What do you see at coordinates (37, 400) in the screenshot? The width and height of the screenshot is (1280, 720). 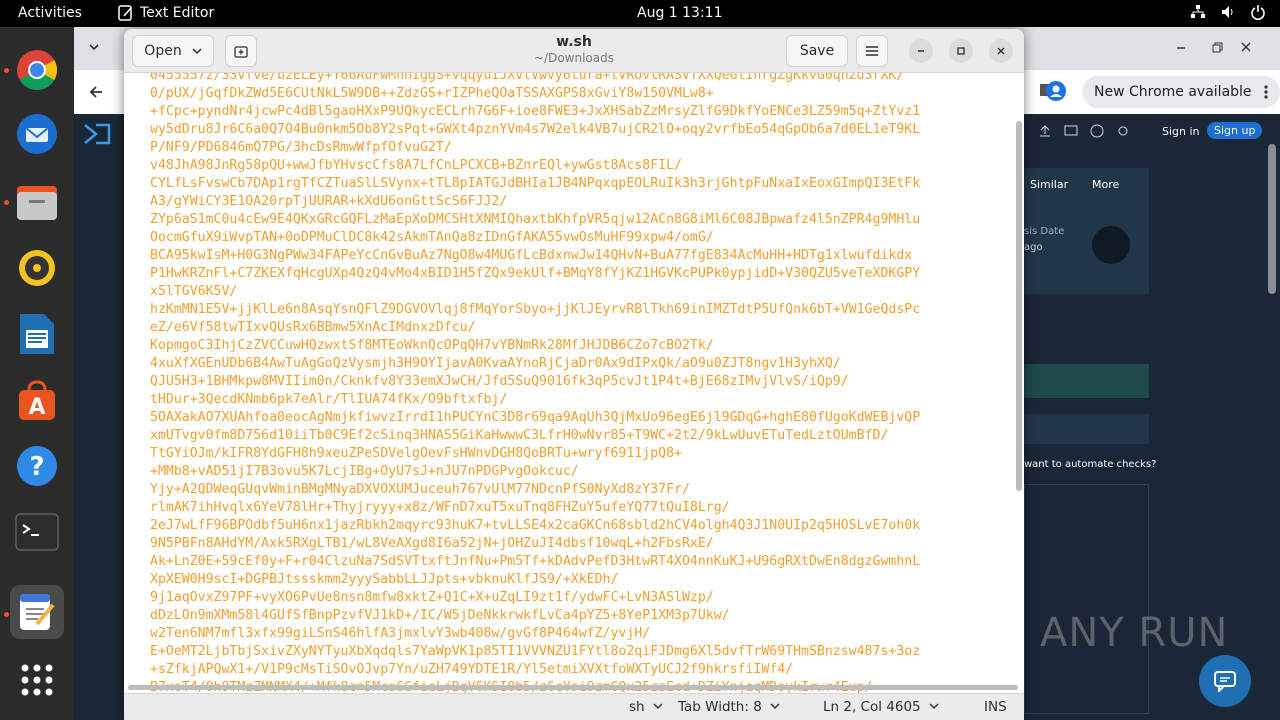 I see `app-center-launcher: A` at bounding box center [37, 400].